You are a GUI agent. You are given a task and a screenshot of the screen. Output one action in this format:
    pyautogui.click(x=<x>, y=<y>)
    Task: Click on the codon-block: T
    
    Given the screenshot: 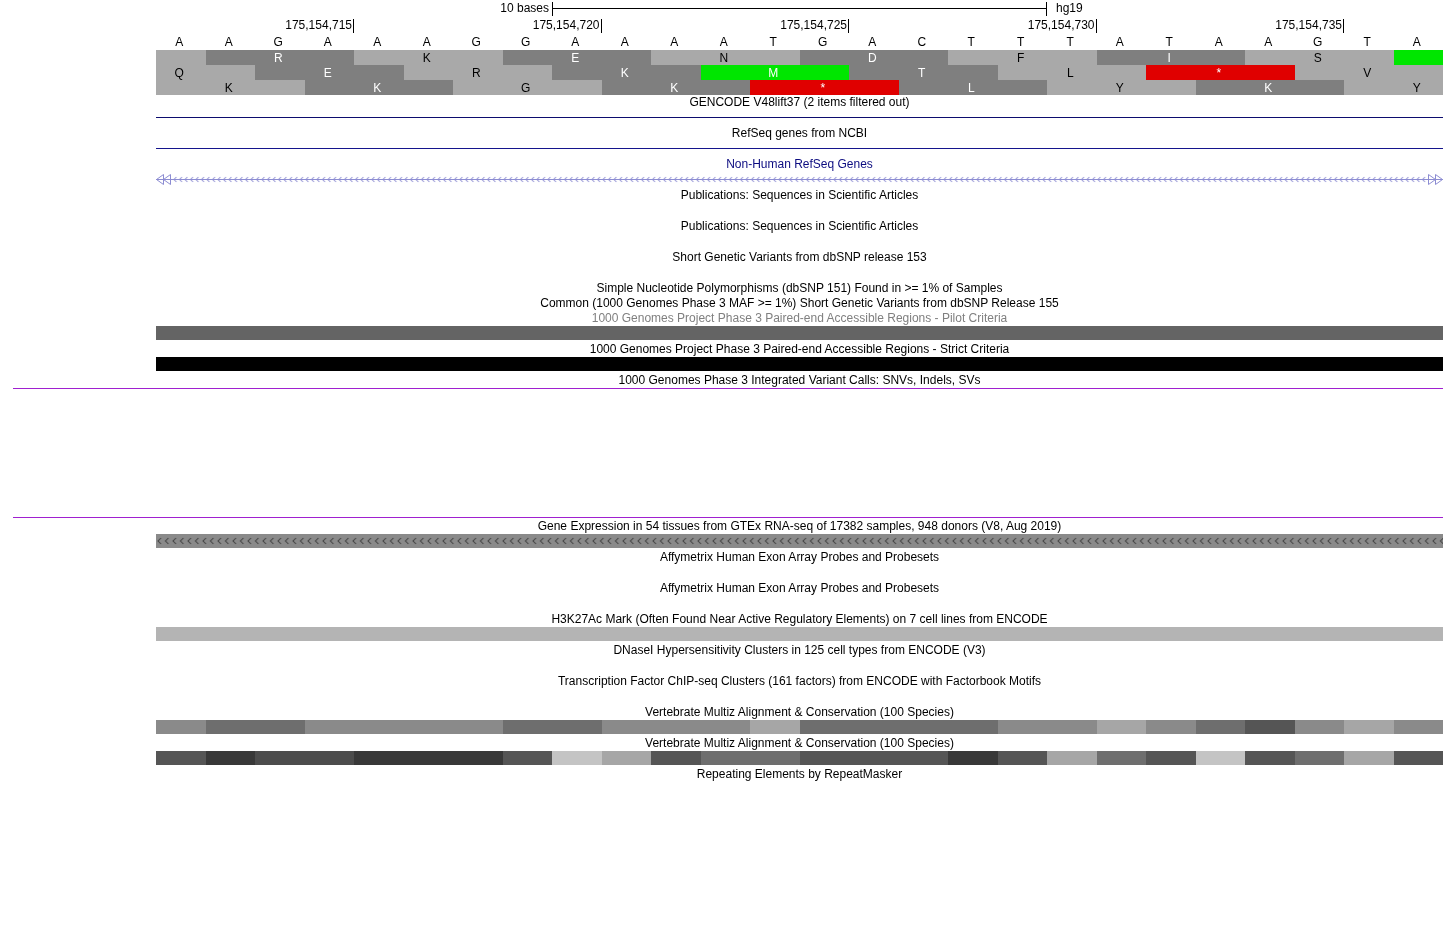 What is the action you would take?
    pyautogui.click(x=923, y=72)
    